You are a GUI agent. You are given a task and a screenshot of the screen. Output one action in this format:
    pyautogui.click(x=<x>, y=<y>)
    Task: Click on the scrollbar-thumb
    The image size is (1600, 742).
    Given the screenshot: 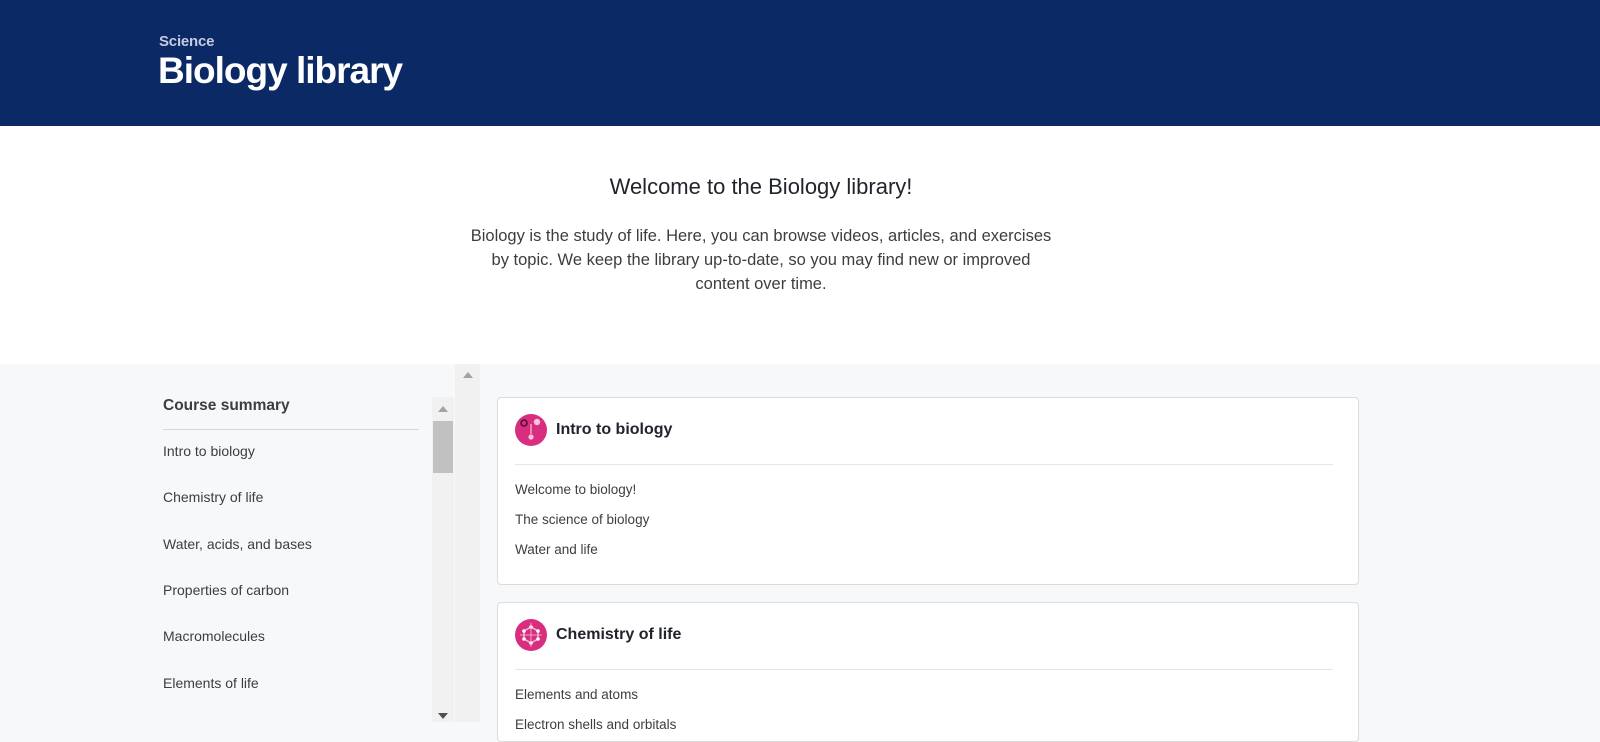 What is the action you would take?
    pyautogui.click(x=443, y=447)
    